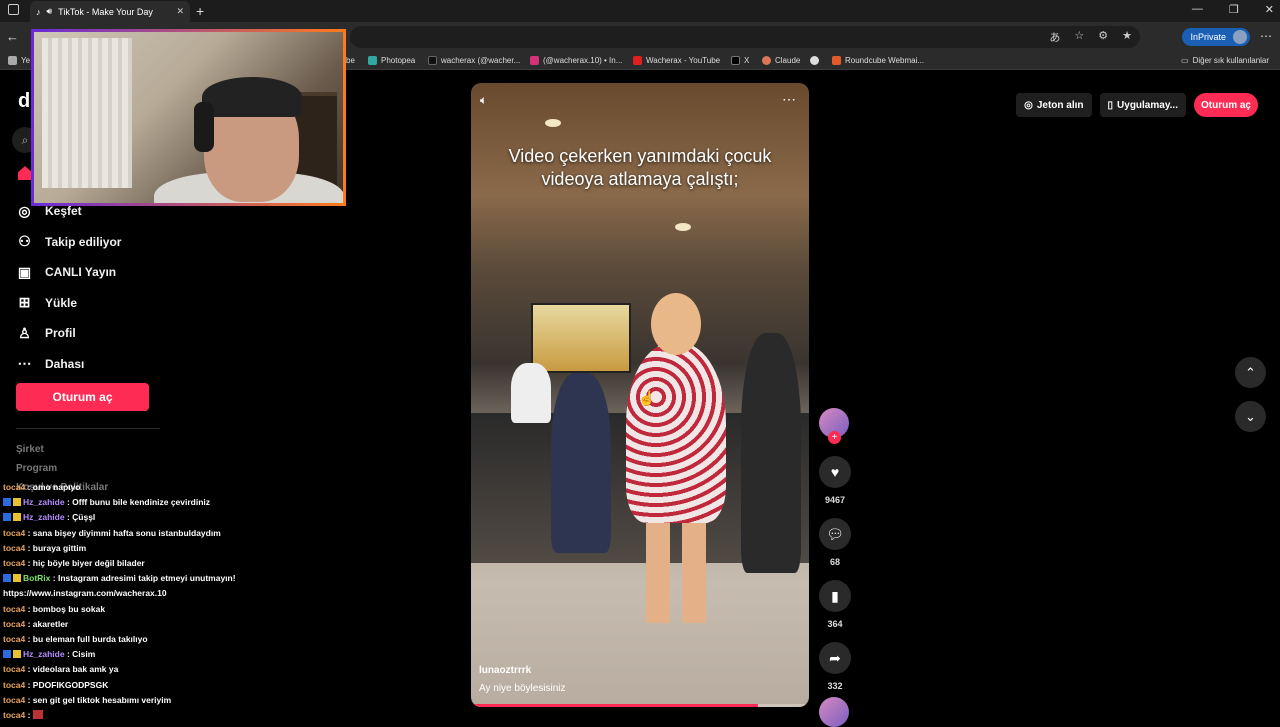  I want to click on back-arrow-icon: ←, so click(12, 36).